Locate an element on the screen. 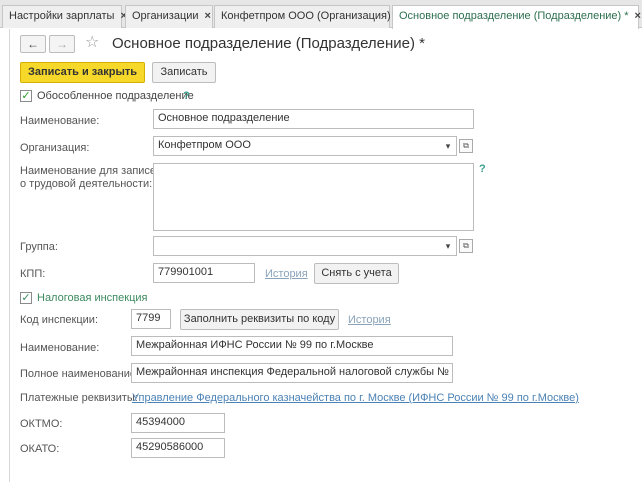 The image size is (642, 482). inspection-name-label: Наименование: is located at coordinates (60, 348).